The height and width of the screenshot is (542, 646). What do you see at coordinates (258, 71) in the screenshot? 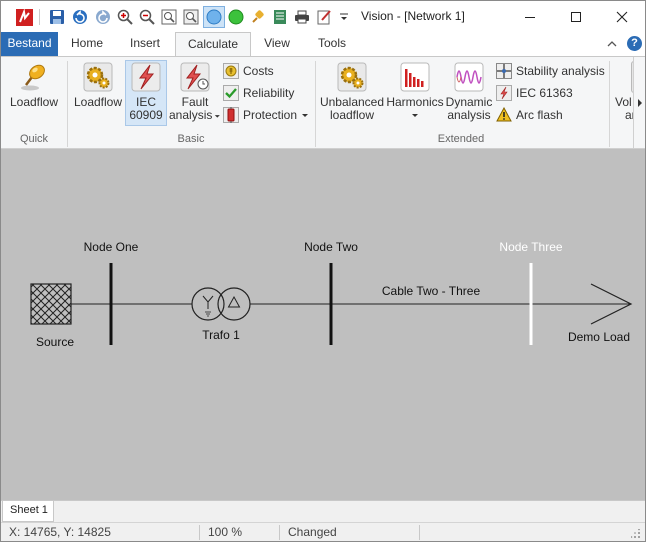
I see `costs-label: Costs` at bounding box center [258, 71].